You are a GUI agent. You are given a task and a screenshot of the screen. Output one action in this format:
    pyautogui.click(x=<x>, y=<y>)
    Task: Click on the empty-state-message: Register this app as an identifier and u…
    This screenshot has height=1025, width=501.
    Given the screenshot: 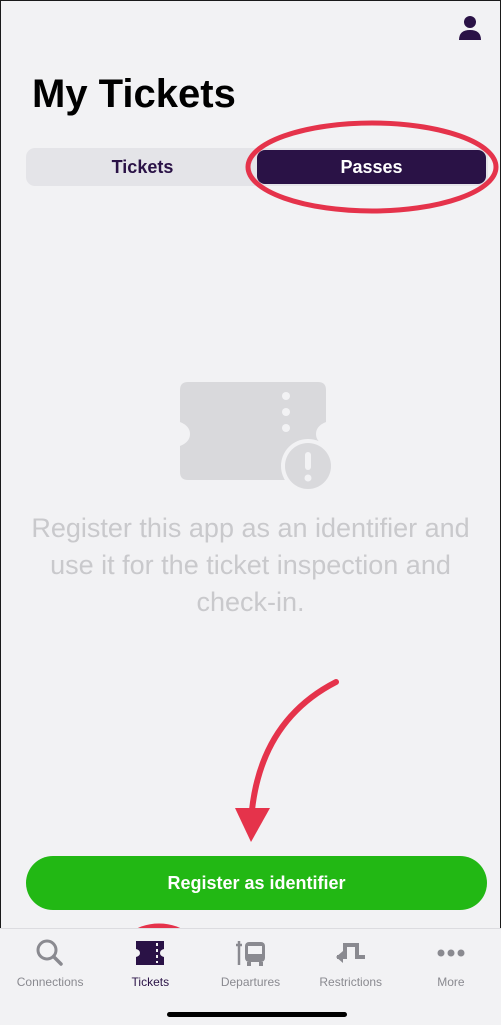 What is the action you would take?
    pyautogui.click(x=250, y=565)
    